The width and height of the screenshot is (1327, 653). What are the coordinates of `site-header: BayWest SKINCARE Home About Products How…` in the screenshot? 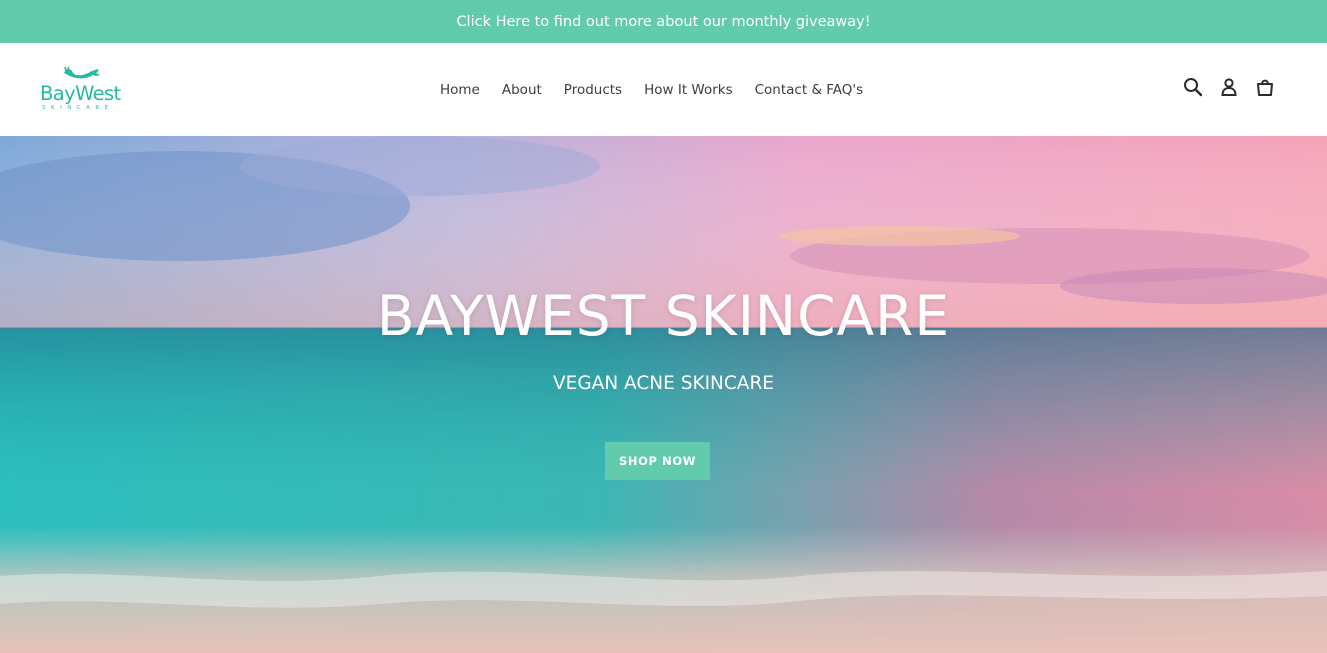 It's located at (663, 89).